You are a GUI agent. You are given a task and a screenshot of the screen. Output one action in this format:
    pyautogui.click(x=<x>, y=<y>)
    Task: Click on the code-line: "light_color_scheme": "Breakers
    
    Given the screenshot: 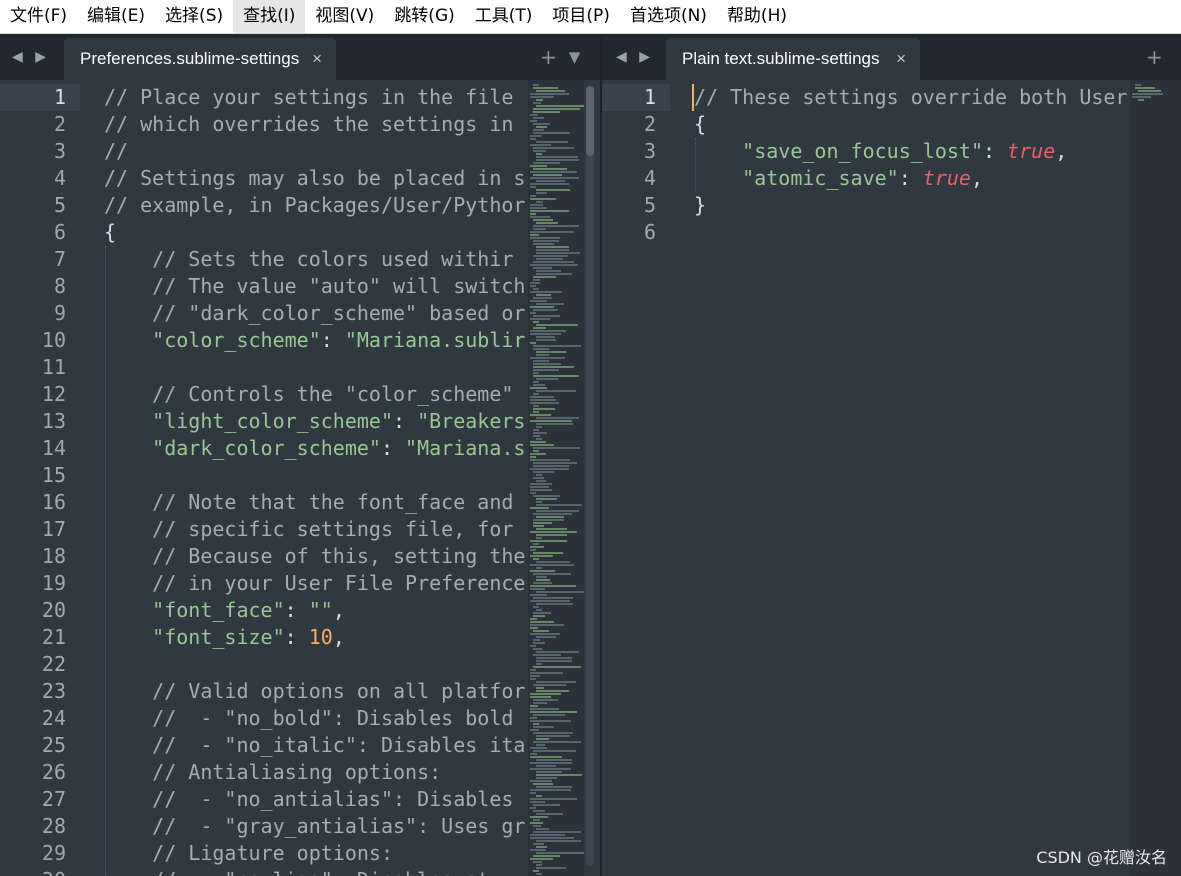 What is the action you would take?
    pyautogui.click(x=314, y=421)
    